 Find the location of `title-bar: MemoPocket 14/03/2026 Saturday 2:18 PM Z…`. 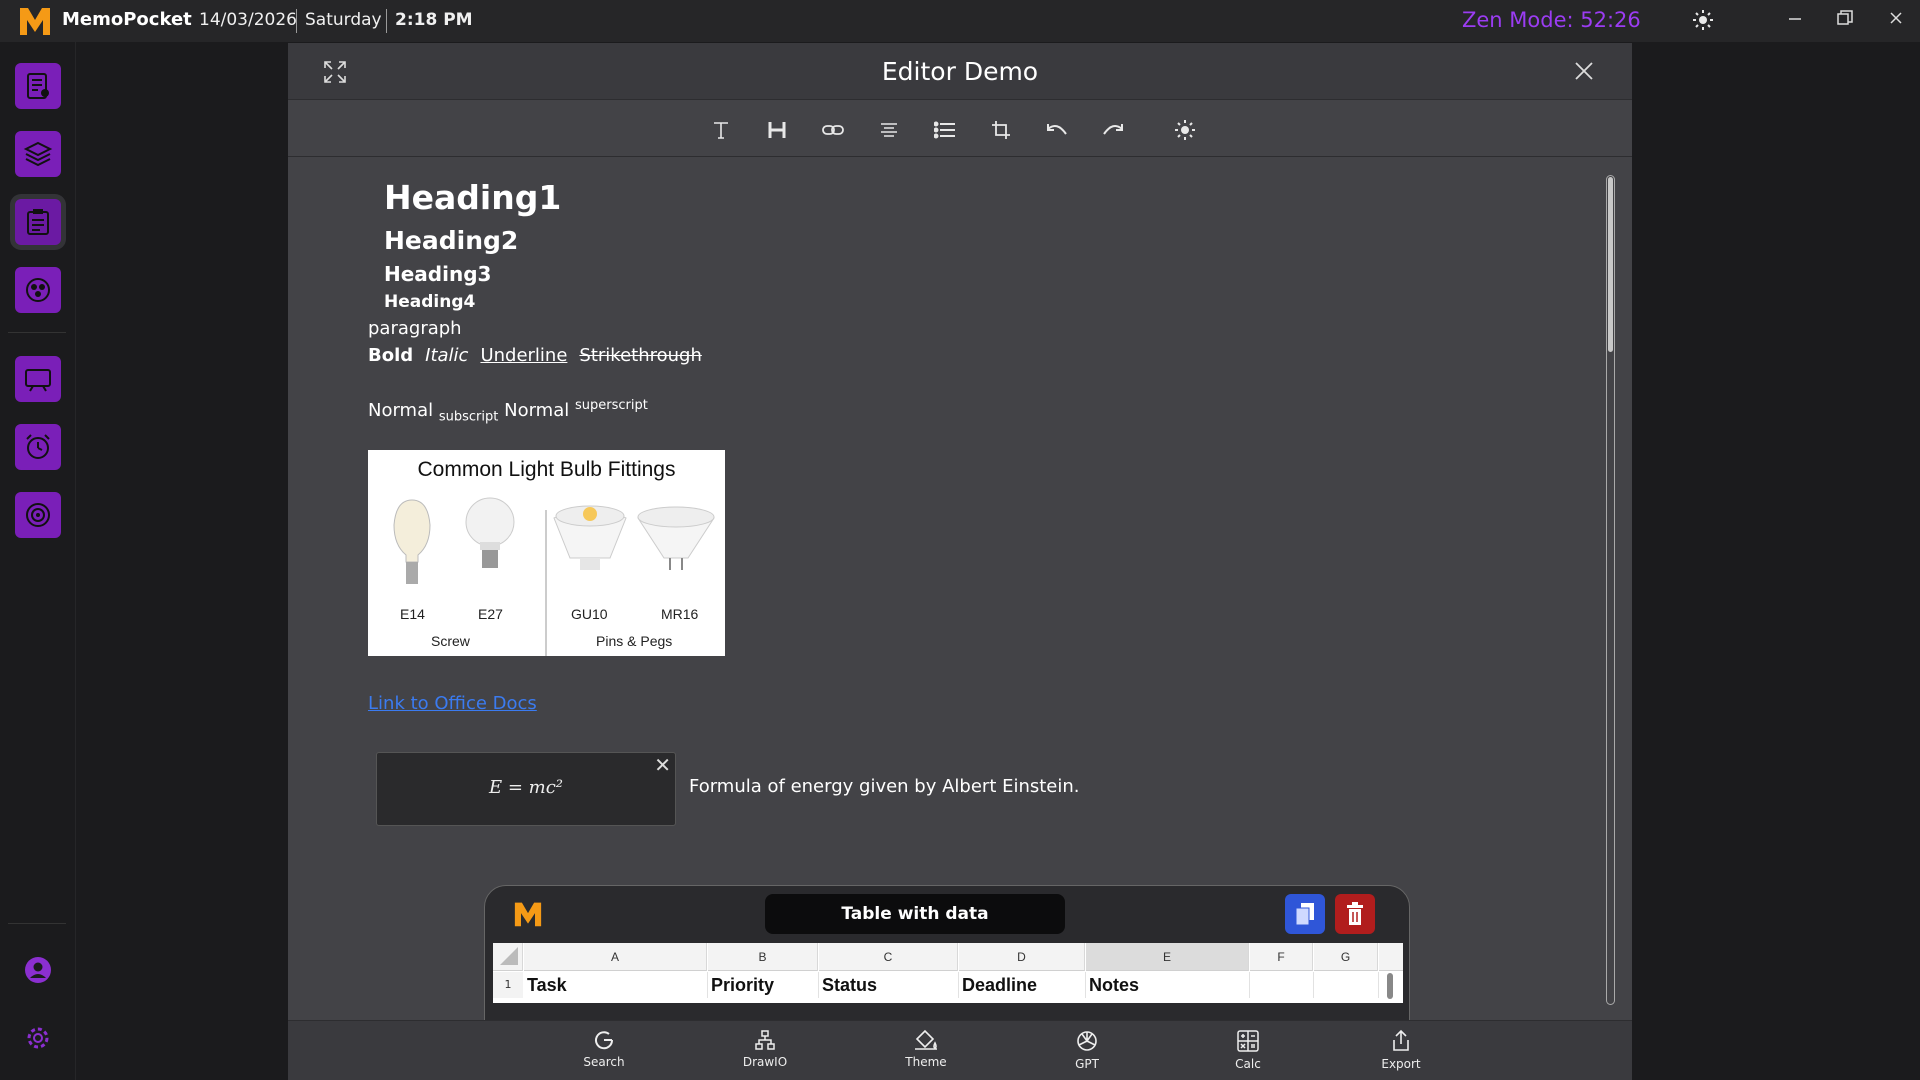

title-bar: MemoPocket 14/03/2026 Saturday 2:18 PM Z… is located at coordinates (960, 21).